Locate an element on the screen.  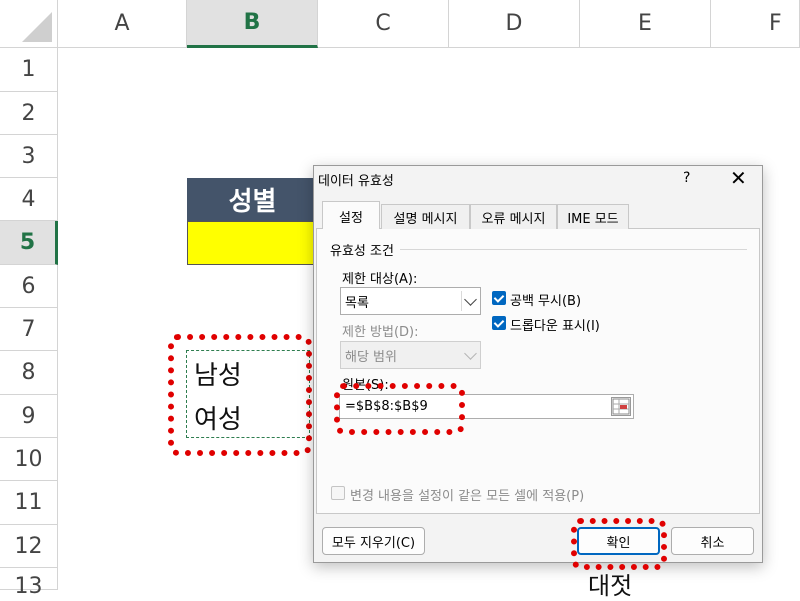
column-header-f: F is located at coordinates (755, 24).